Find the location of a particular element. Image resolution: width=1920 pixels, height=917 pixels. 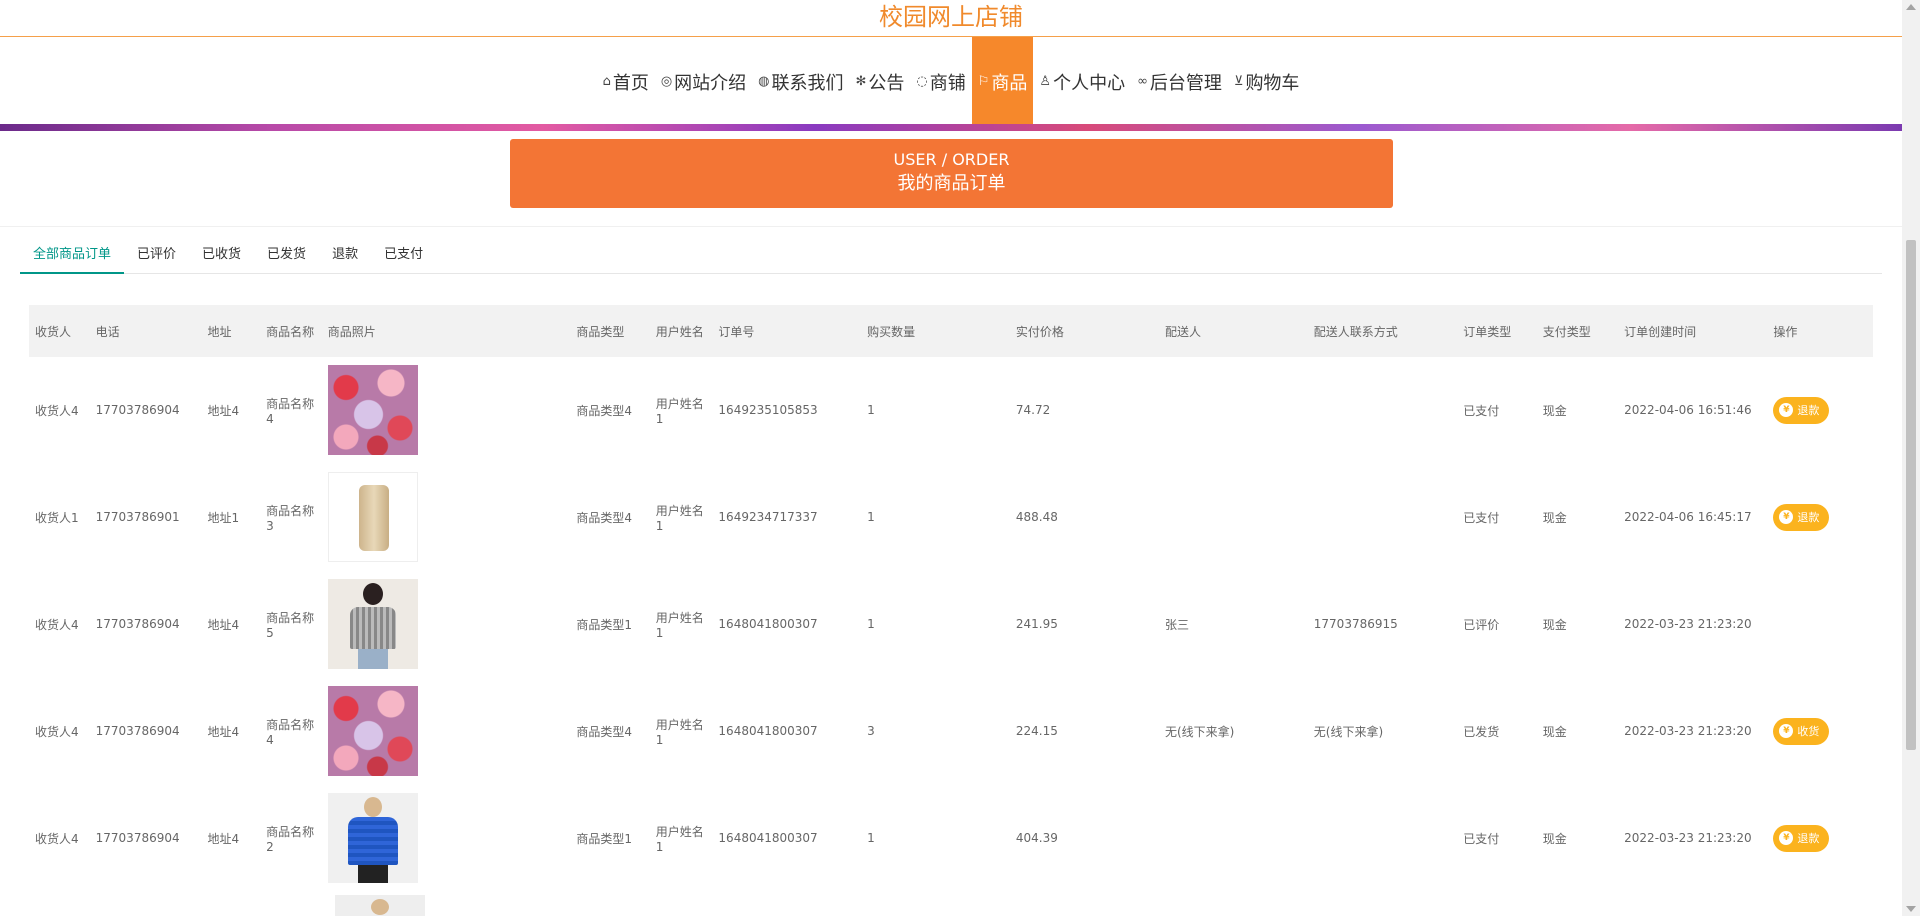

action-label: 收货 is located at coordinates (1808, 731).